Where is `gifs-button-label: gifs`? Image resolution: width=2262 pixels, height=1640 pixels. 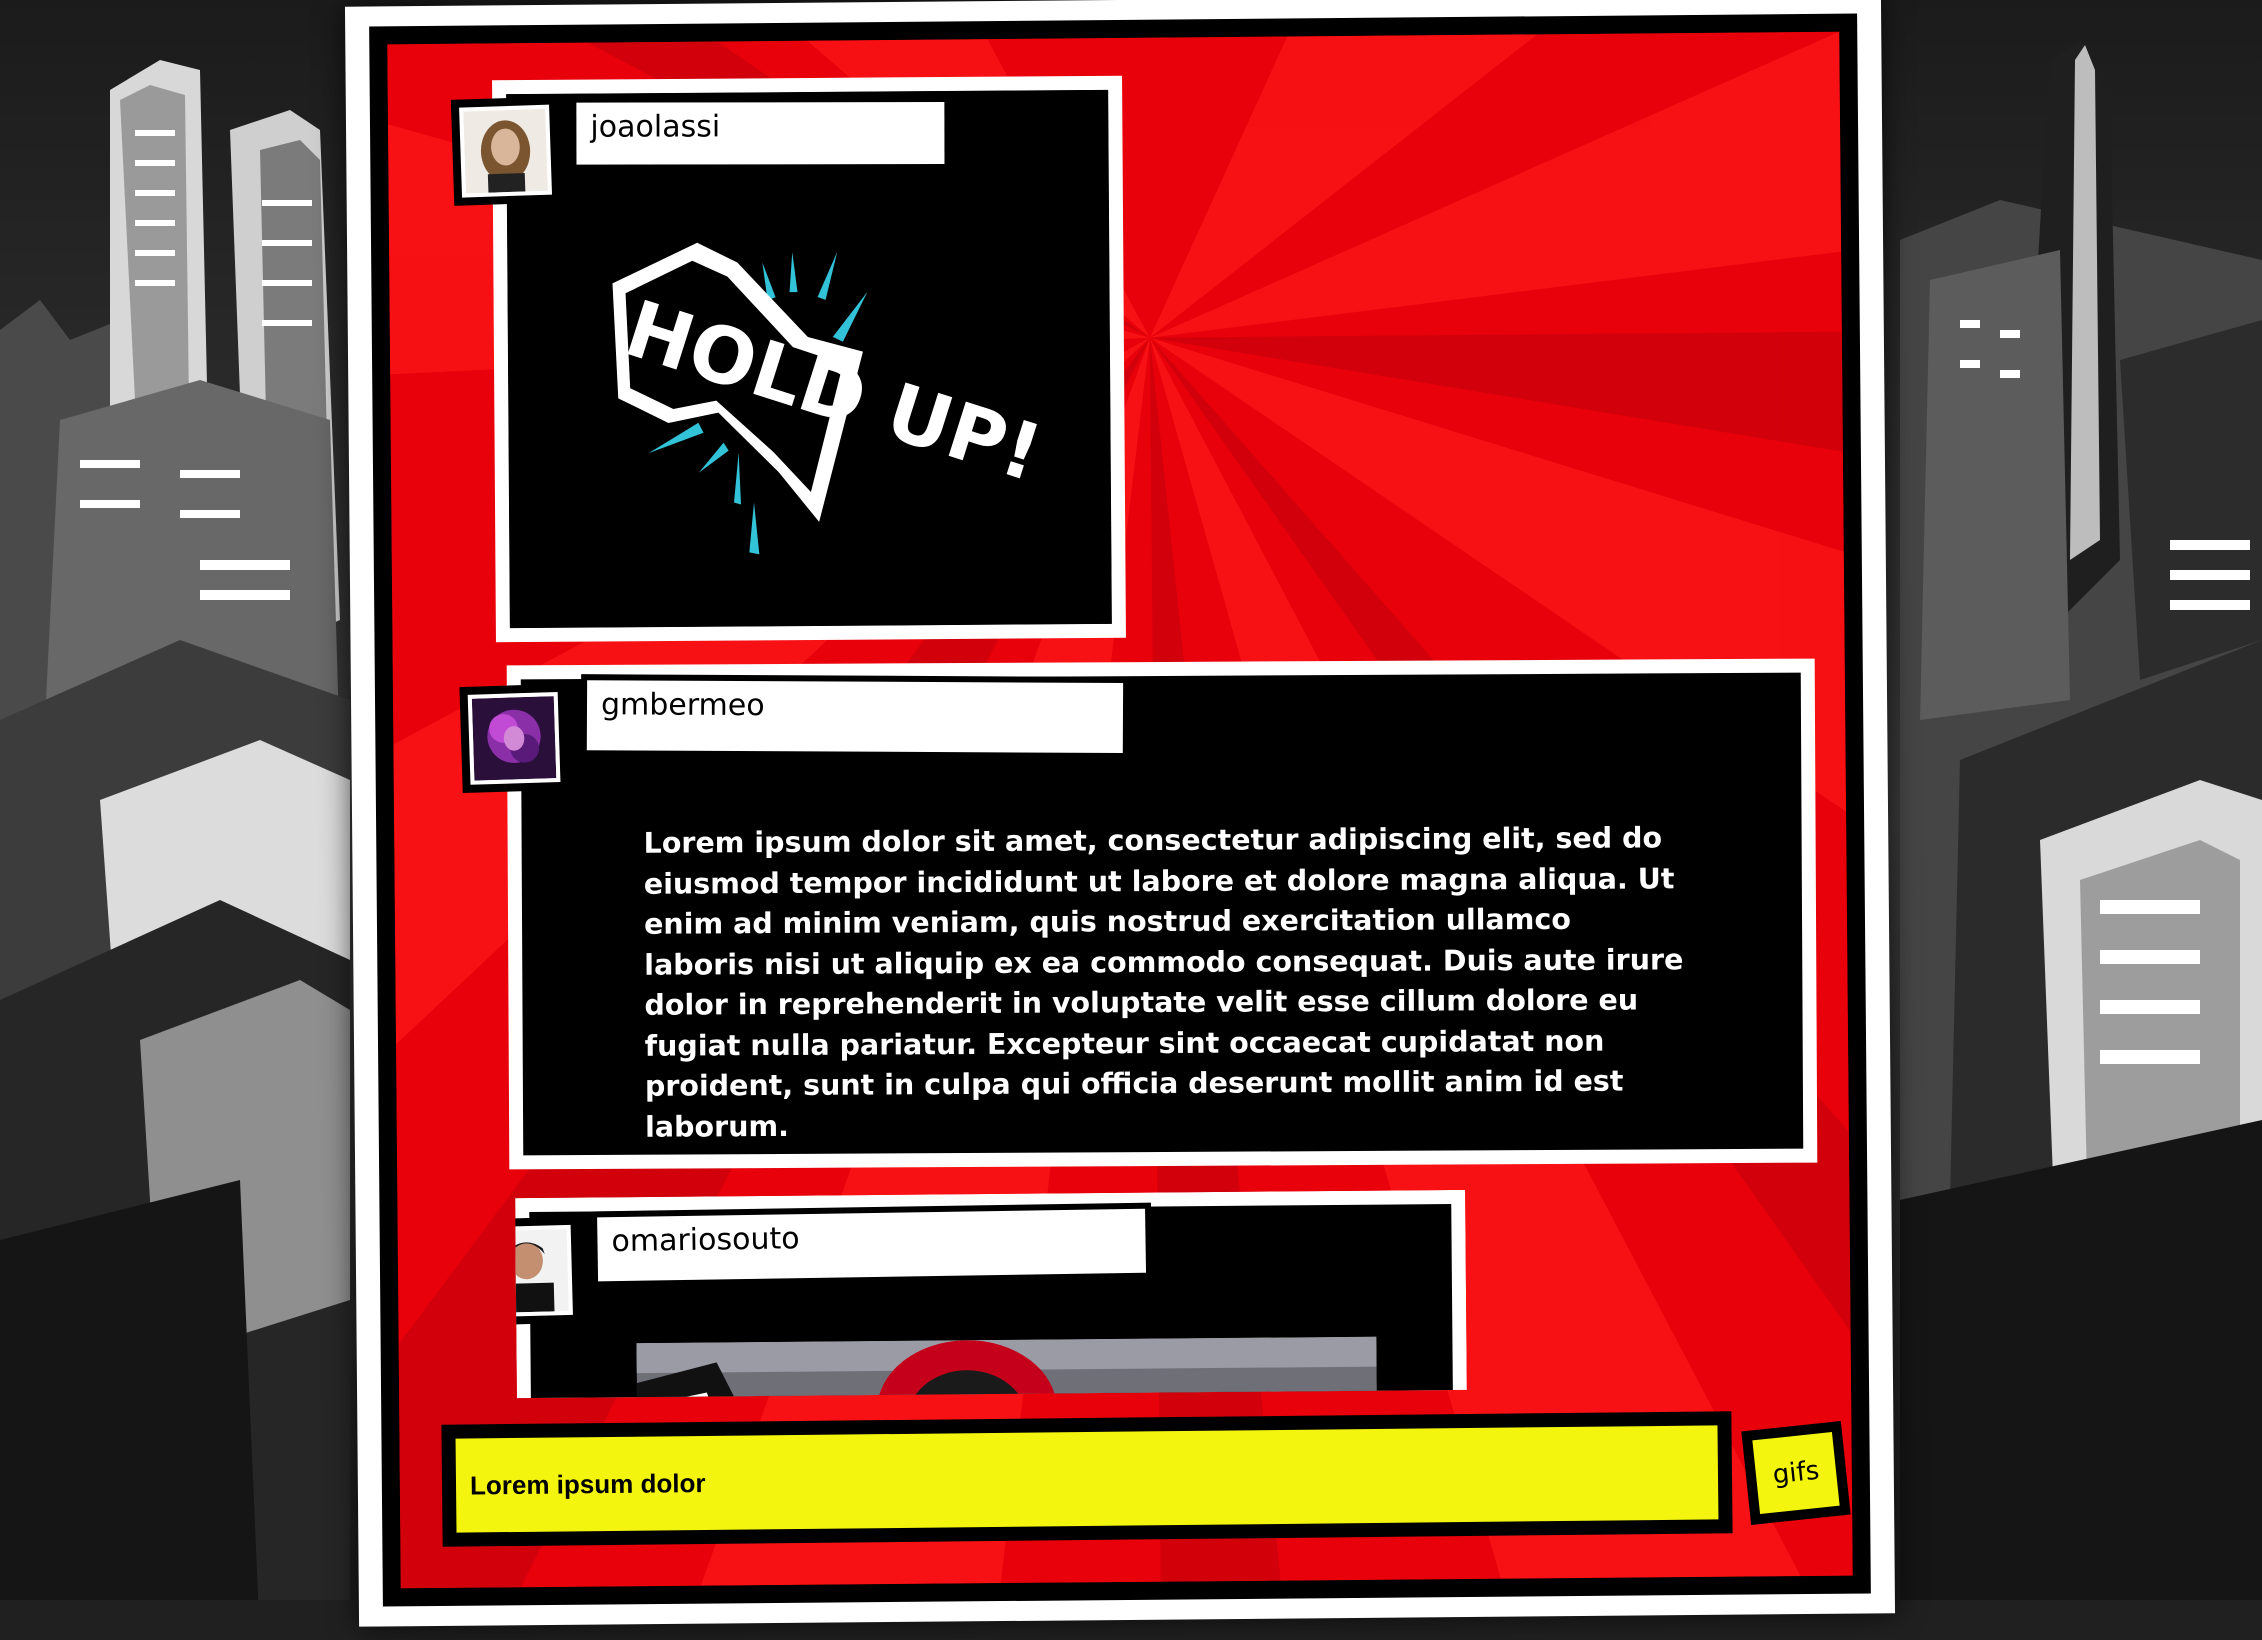 gifs-button-label: gifs is located at coordinates (1796, 1473).